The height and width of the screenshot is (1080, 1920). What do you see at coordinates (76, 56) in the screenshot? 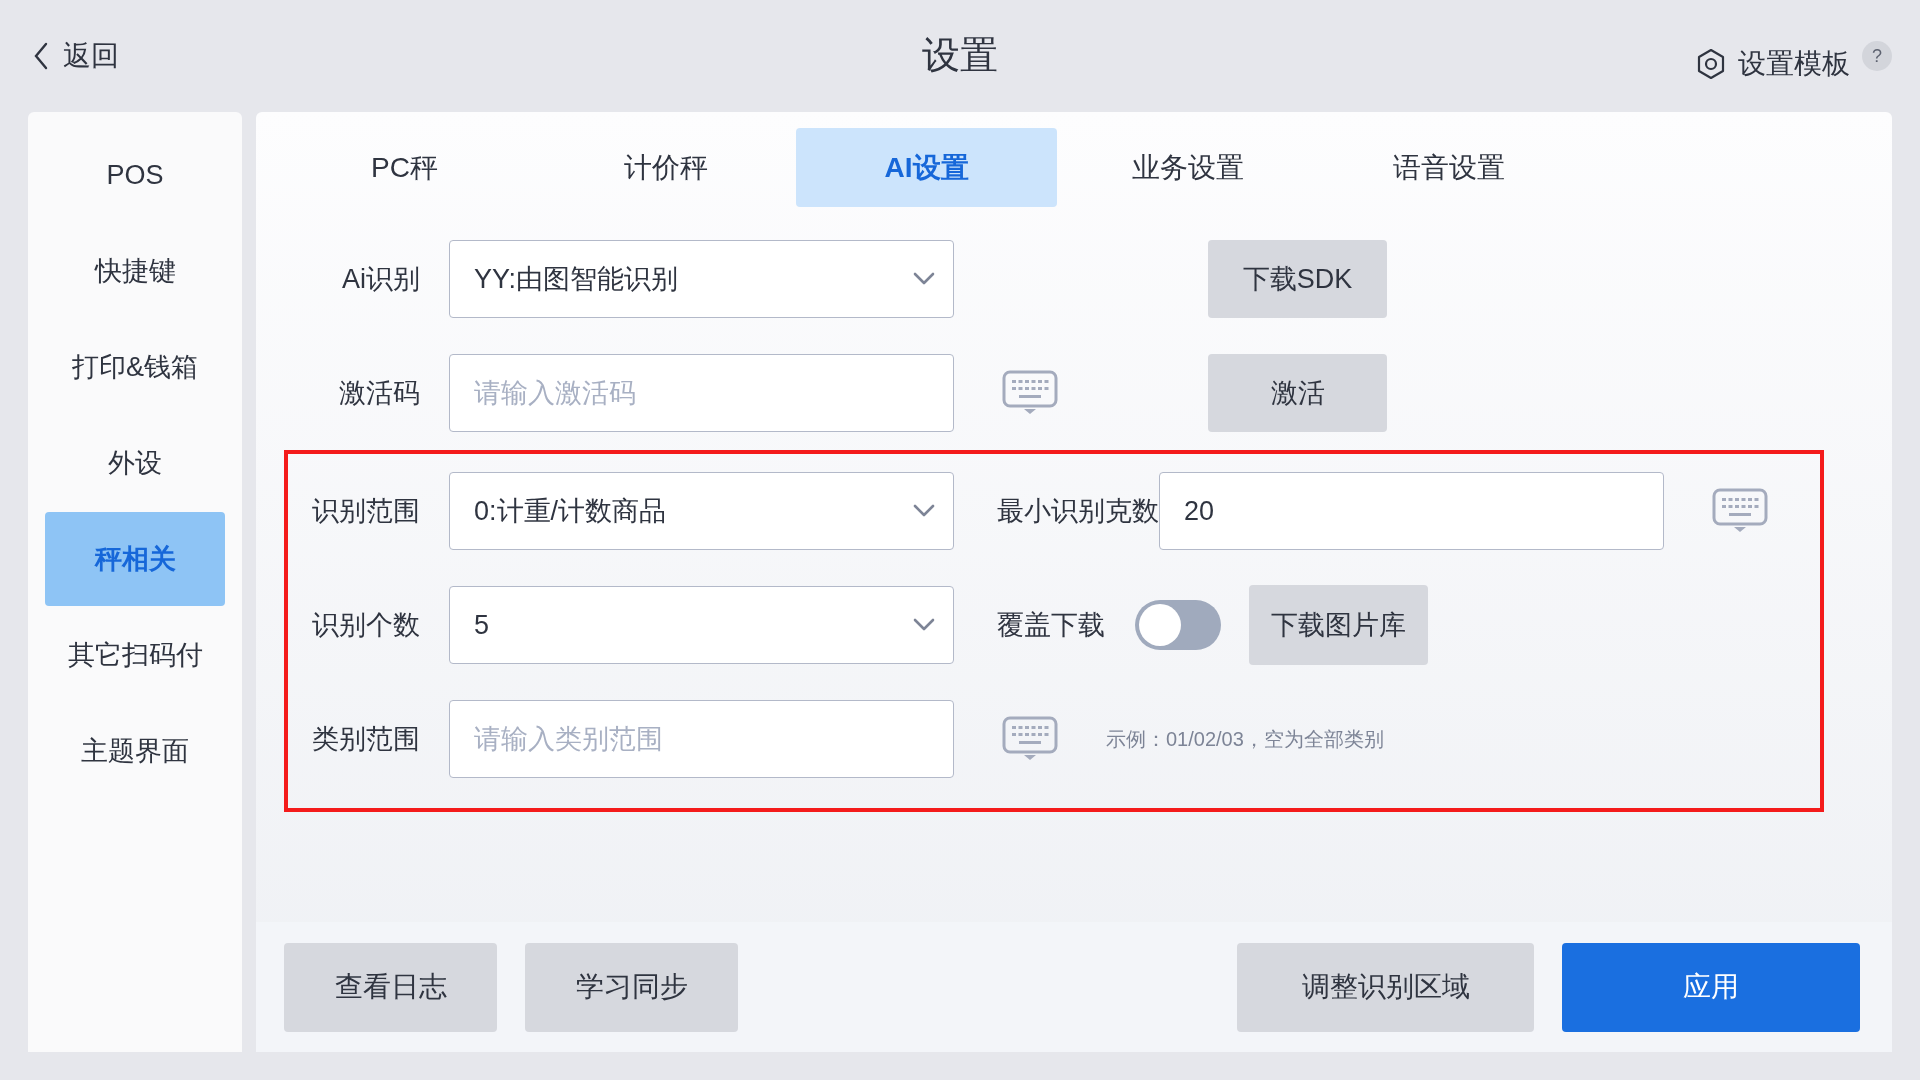
I see `back-button: 返回` at bounding box center [76, 56].